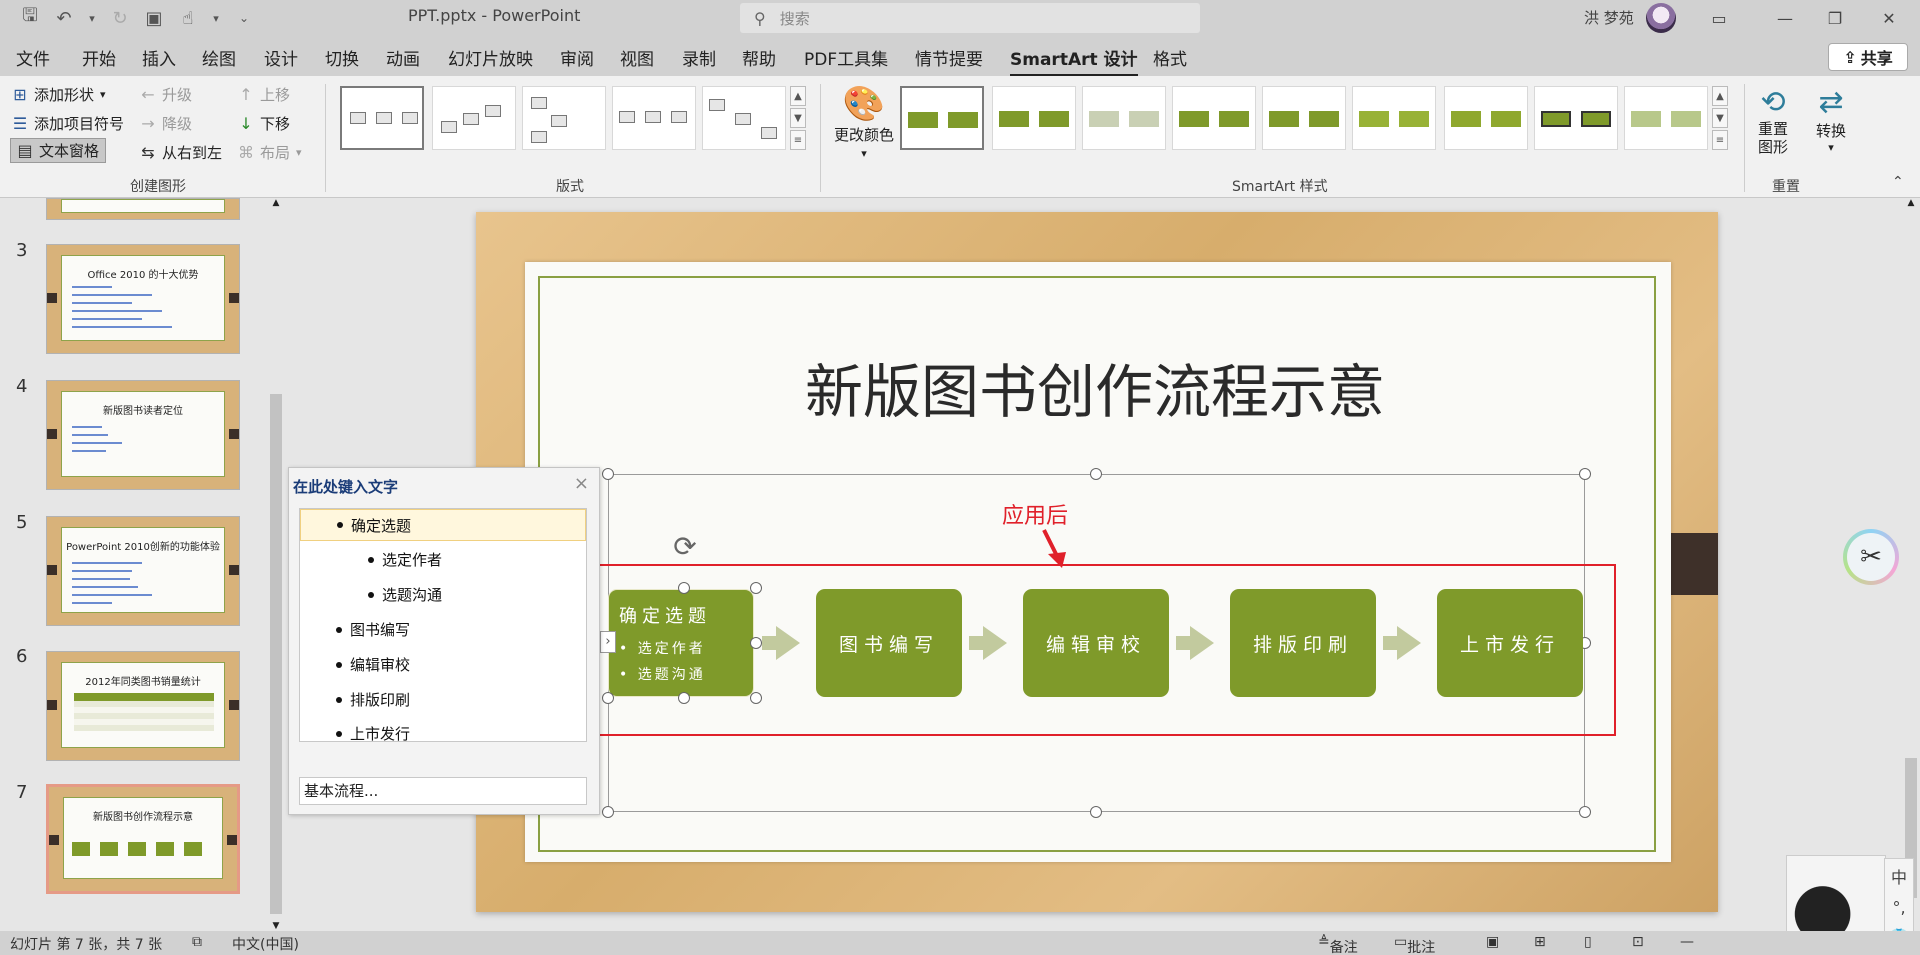 The image size is (1920, 955). What do you see at coordinates (1638, 942) in the screenshot?
I see `slideshow-icon: ⊡` at bounding box center [1638, 942].